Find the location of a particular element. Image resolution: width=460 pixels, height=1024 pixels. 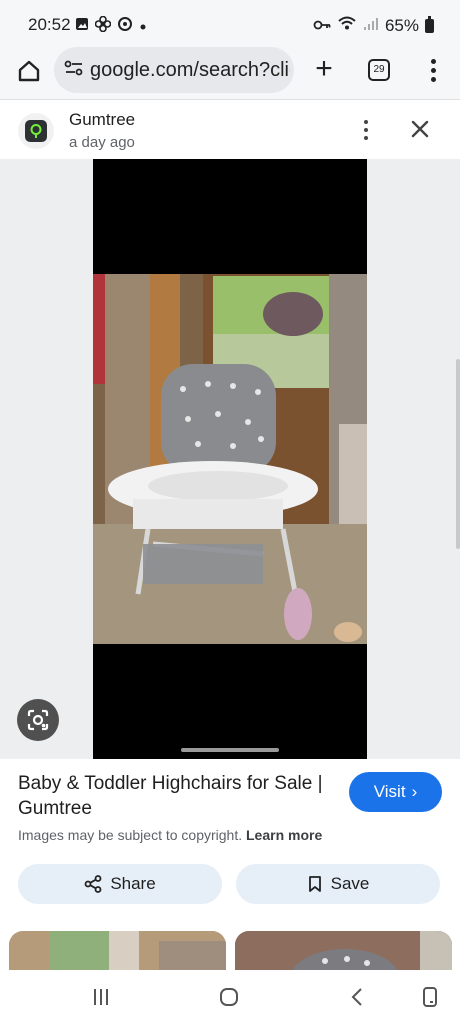

status-bar: 20:52 65% is located at coordinates (230, 25).